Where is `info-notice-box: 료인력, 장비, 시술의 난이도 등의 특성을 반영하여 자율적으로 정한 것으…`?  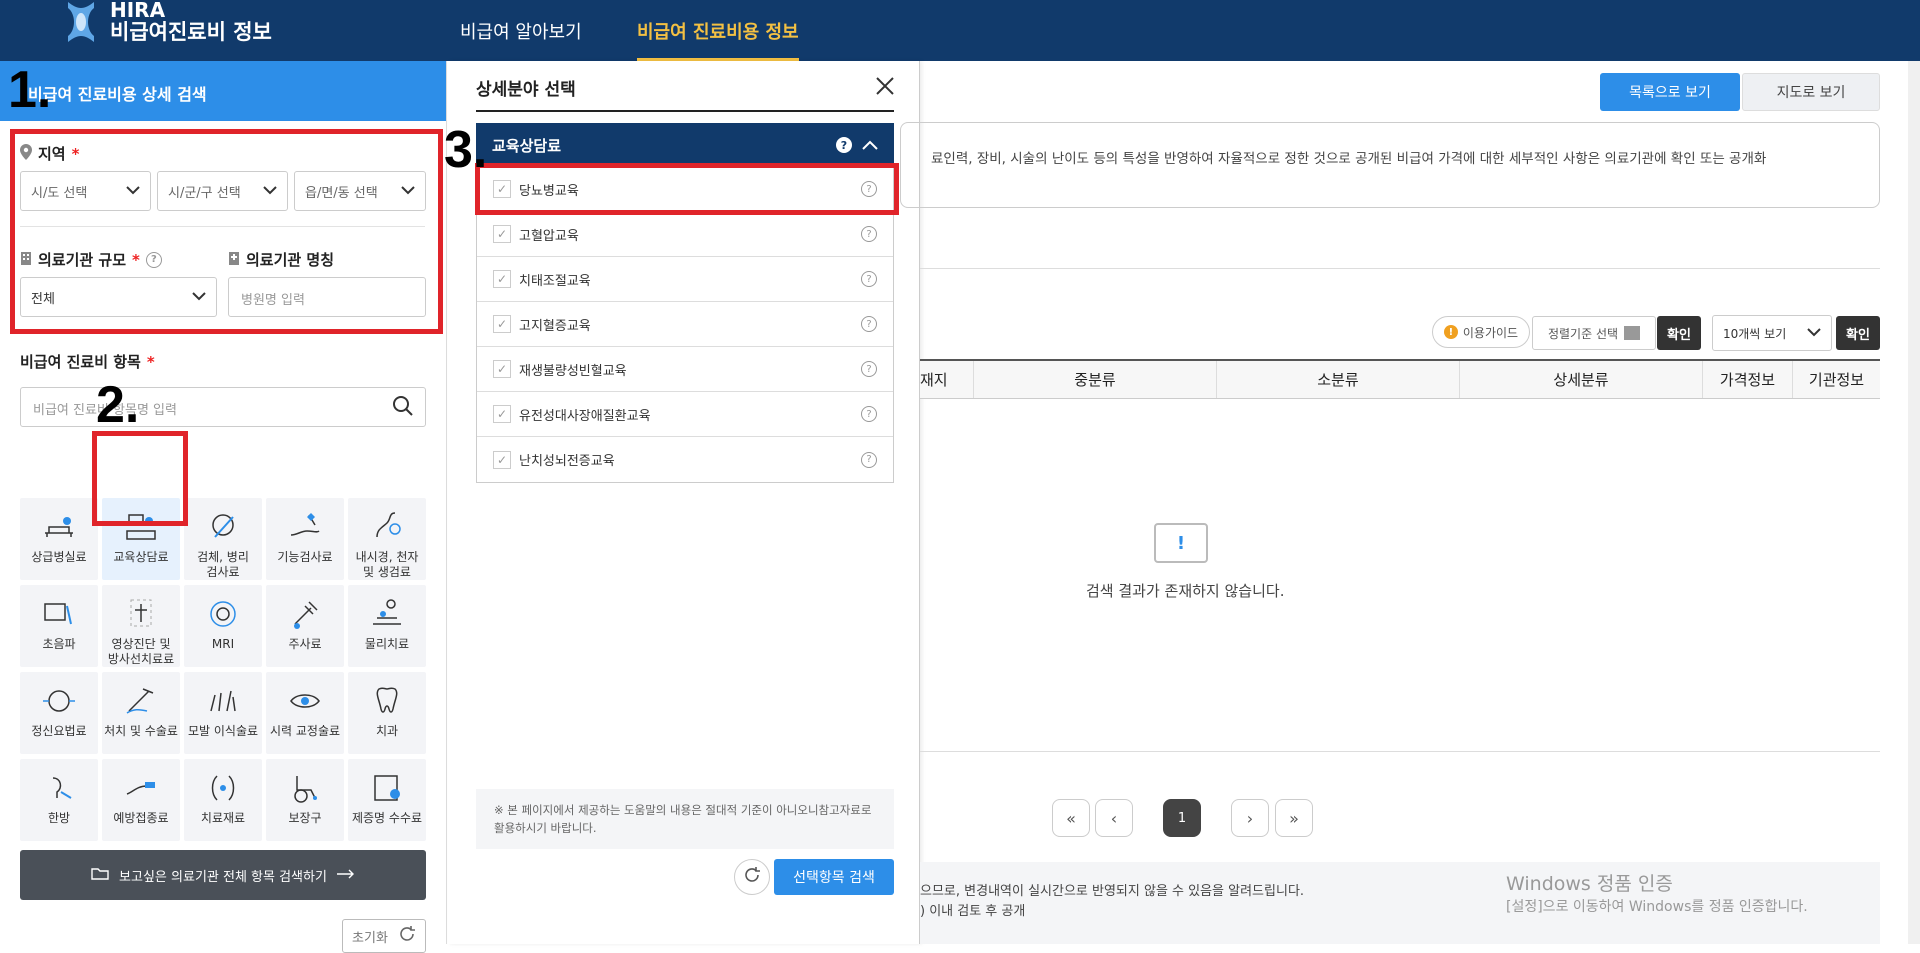
info-notice-box: 료인력, 장비, 시술의 난이도 등의 특성을 반영하여 자율적으로 정한 것으… is located at coordinates (1390, 165).